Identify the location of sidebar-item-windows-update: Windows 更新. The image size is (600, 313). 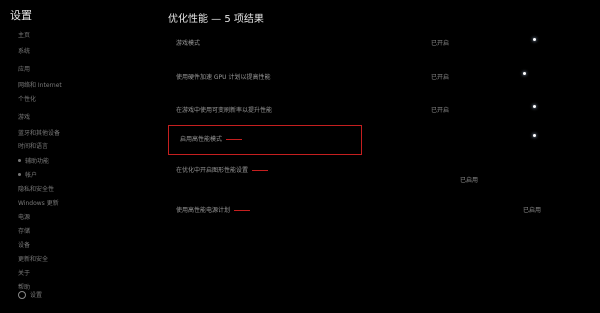
(38, 202).